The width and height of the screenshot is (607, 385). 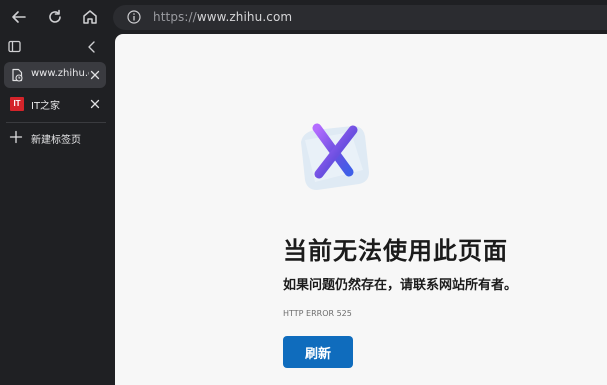 I want to click on browser-toolbar: https://www.zhihu.com, so click(x=303, y=17).